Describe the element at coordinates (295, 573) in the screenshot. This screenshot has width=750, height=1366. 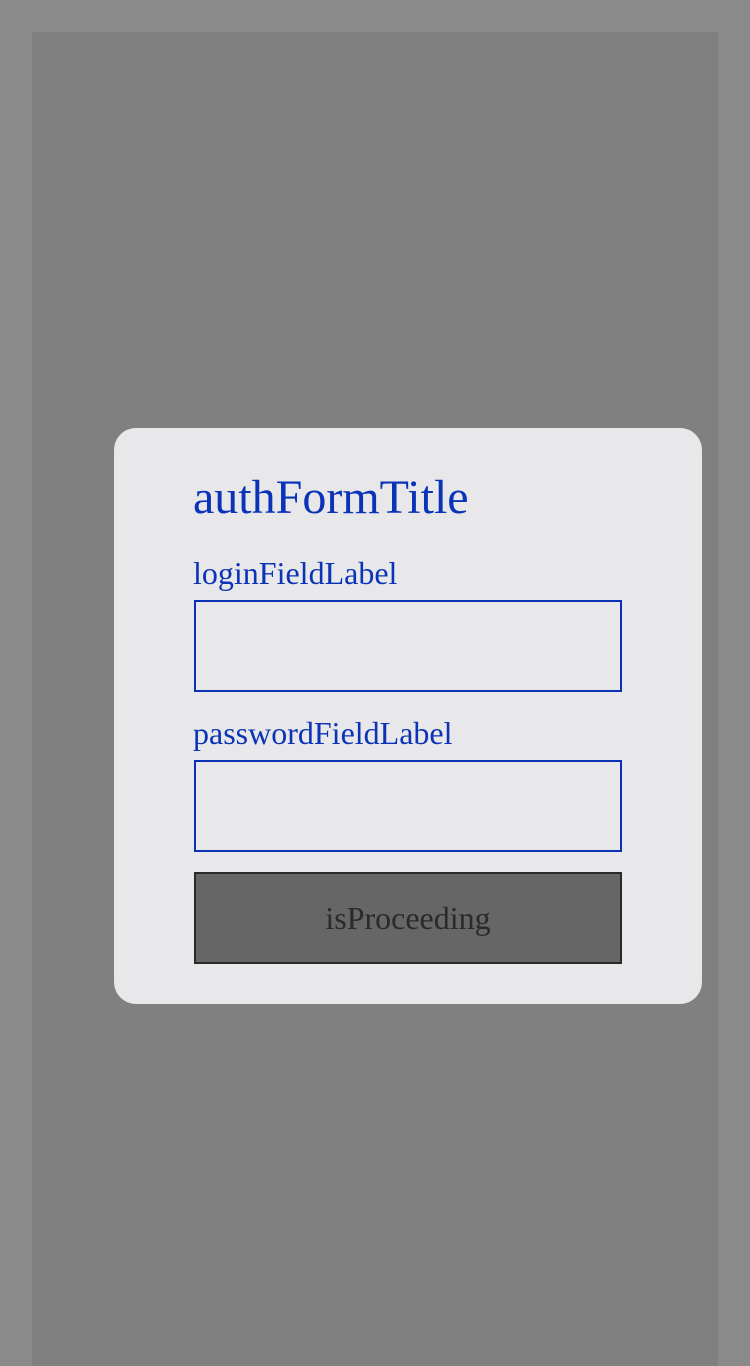
I see `login-field-label: loginFieldLabel` at that location.